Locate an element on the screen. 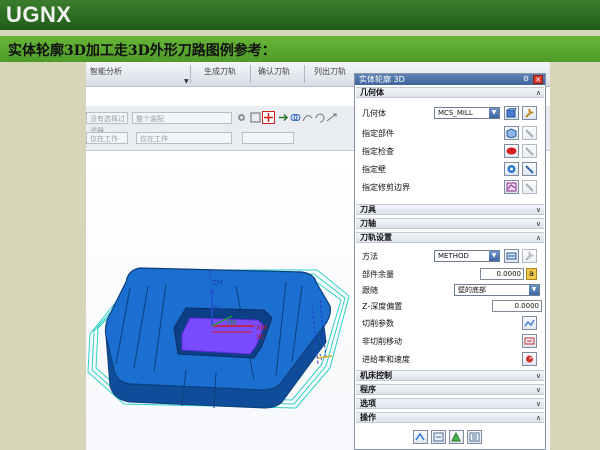 The image size is (600, 450). new-geometry-button is located at coordinates (511, 113).